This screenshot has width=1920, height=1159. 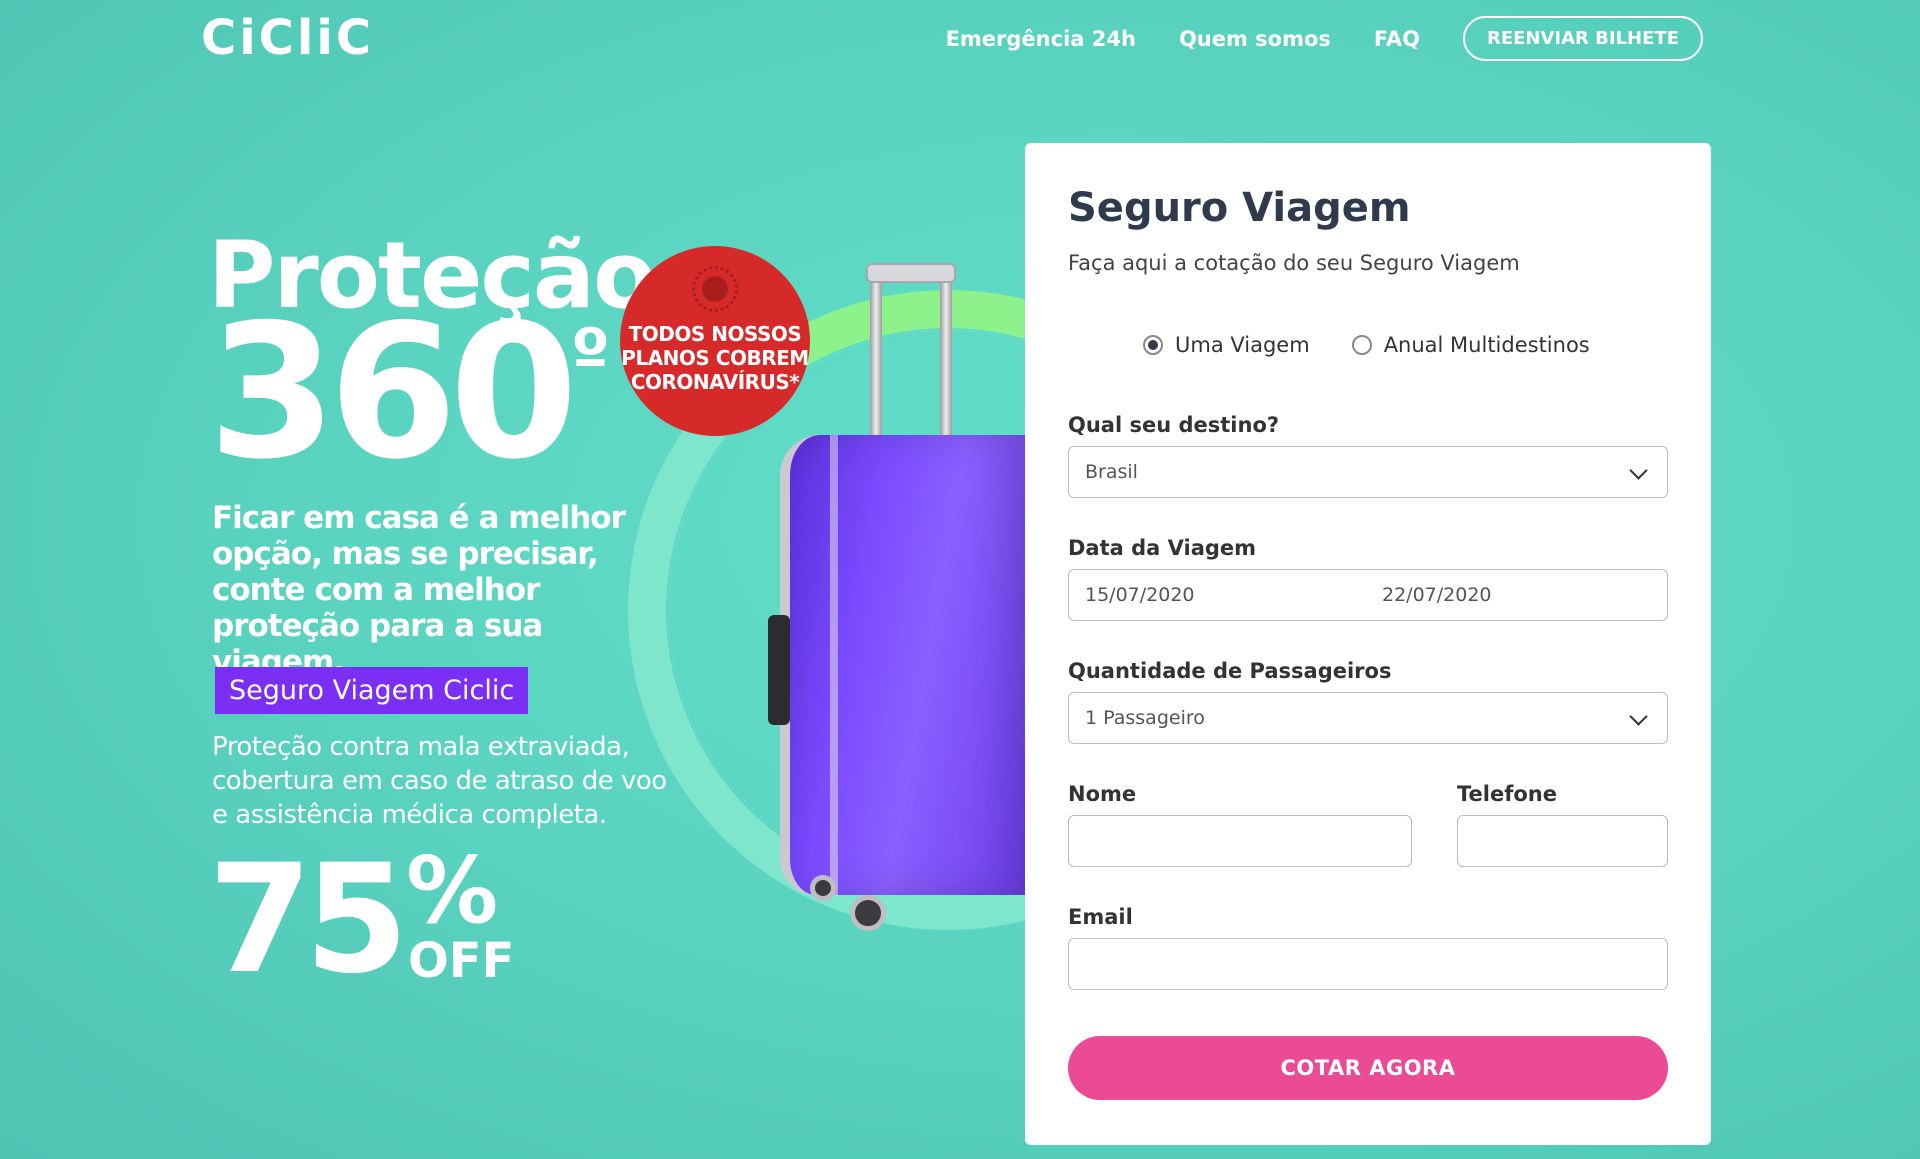 I want to click on degree-symbol: º, so click(x=590, y=355).